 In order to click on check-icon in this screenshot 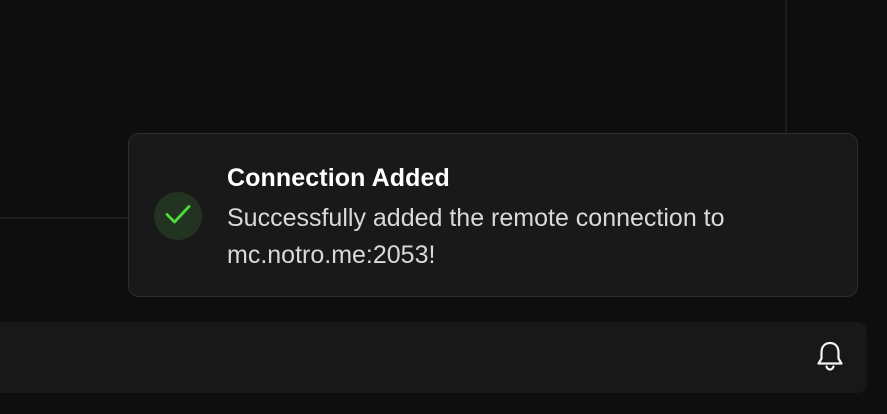, I will do `click(178, 216)`.